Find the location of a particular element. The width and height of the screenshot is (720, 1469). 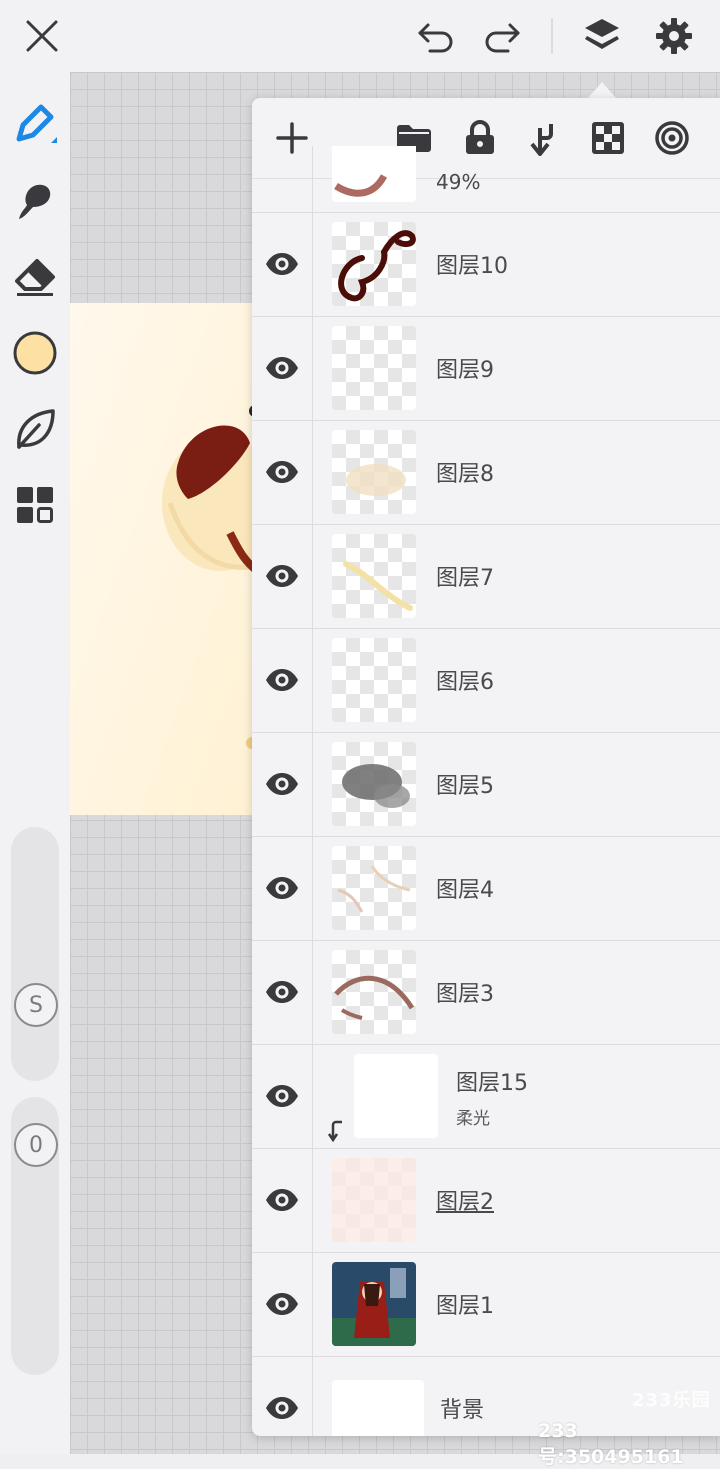

tool-sidebar: S 0 is located at coordinates (35, 763).